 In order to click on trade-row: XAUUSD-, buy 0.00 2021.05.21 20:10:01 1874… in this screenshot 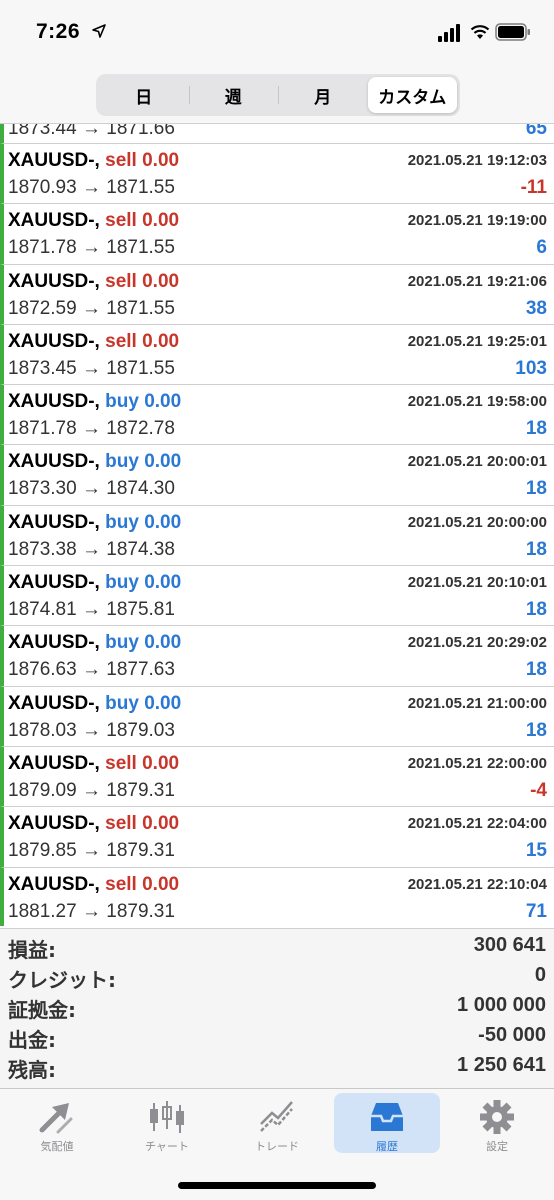, I will do `click(277, 596)`.